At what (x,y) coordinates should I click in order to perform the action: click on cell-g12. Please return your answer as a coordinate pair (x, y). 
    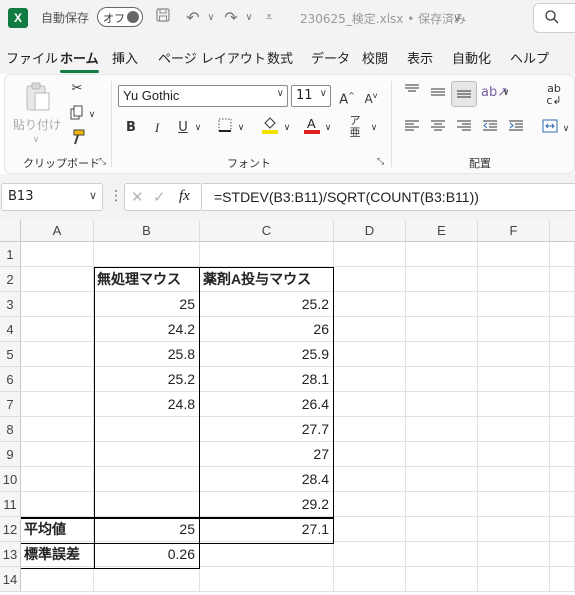
    Looking at the image, I should click on (562, 529).